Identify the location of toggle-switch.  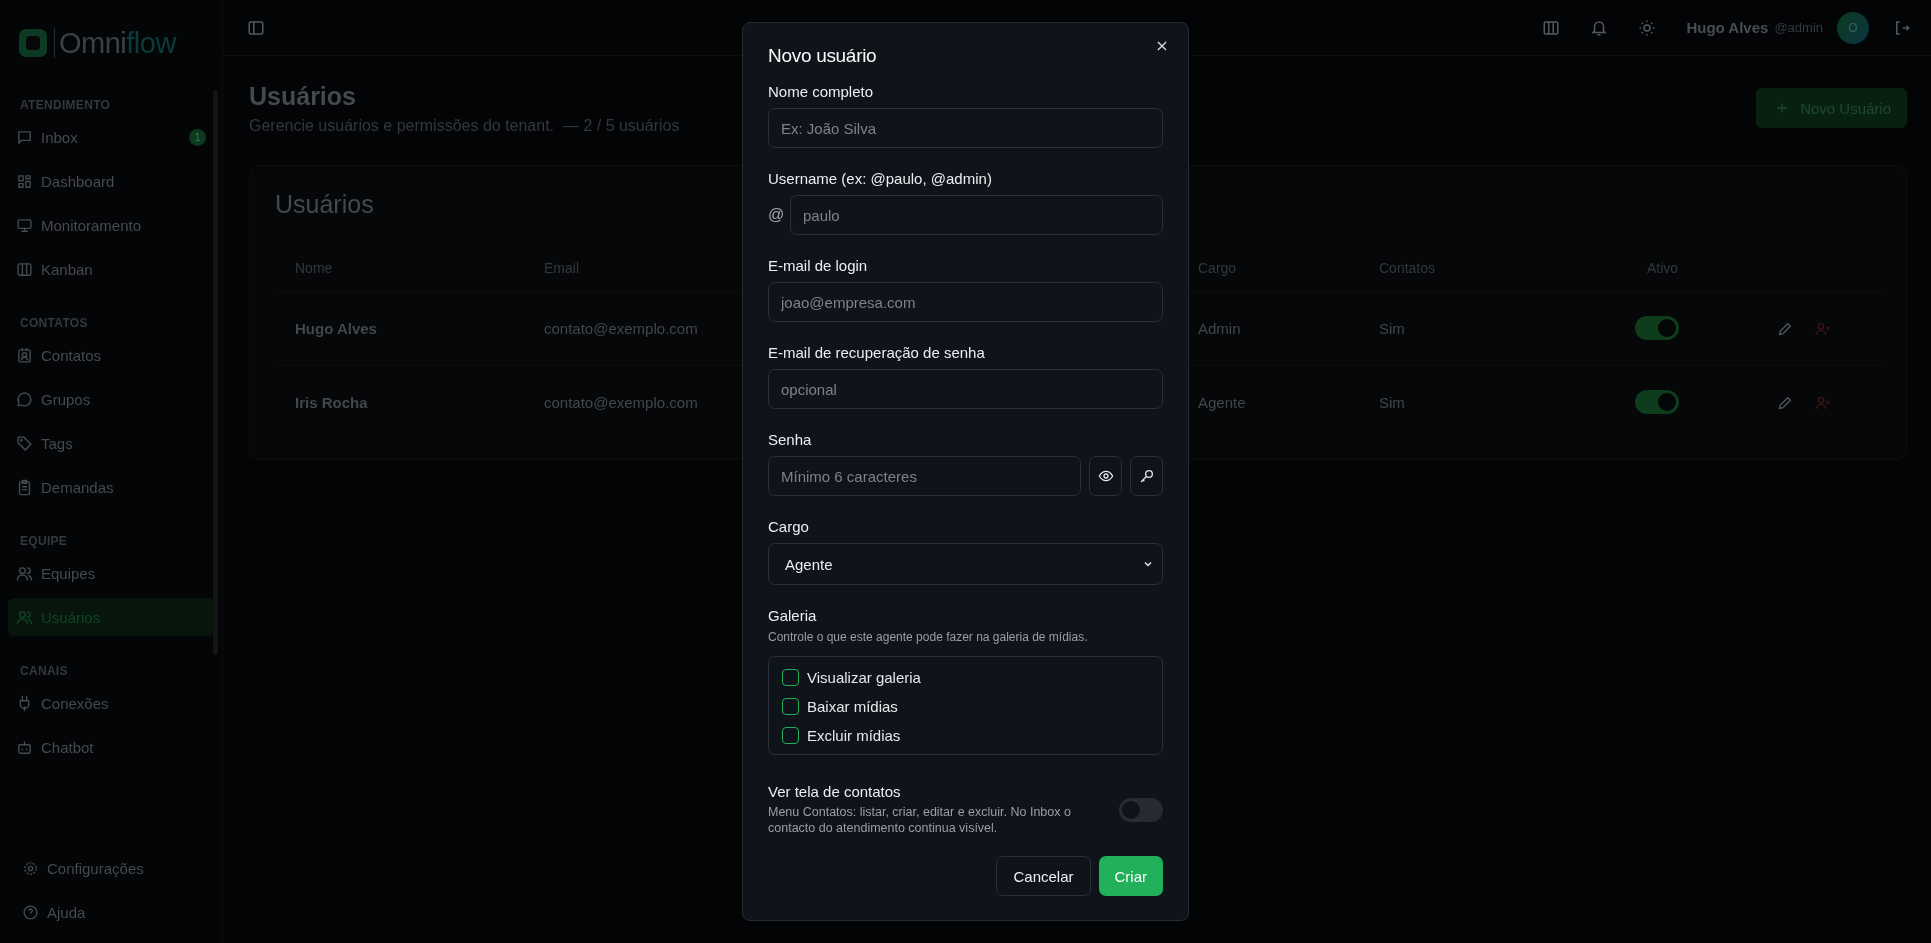
(1141, 809).